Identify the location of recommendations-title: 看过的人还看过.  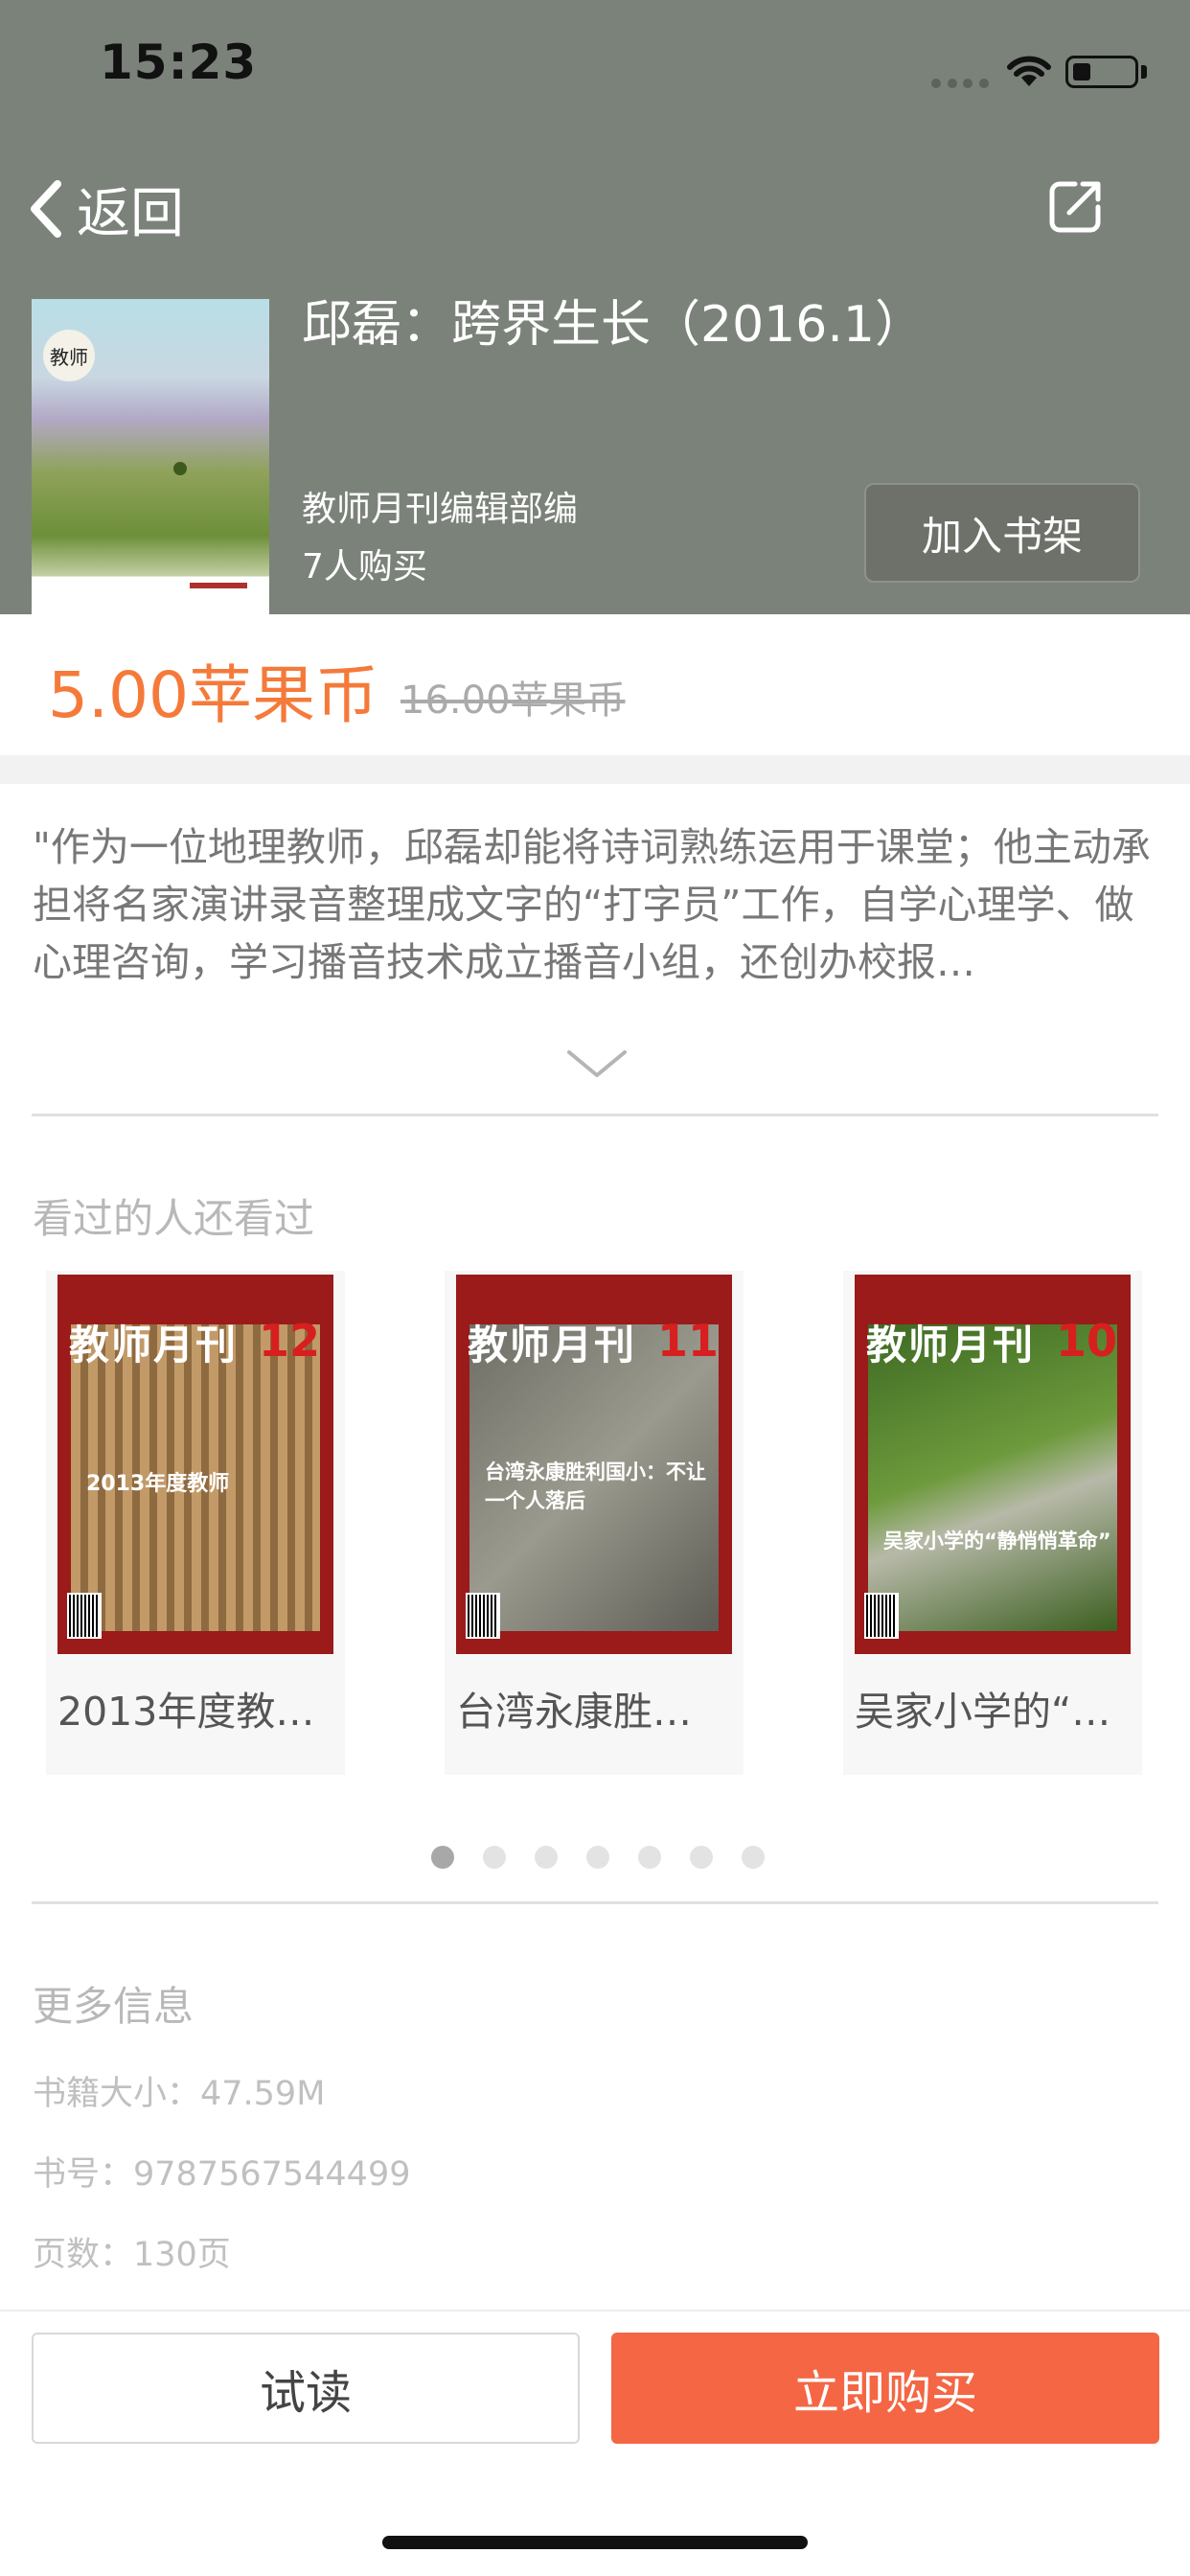
(174, 1218).